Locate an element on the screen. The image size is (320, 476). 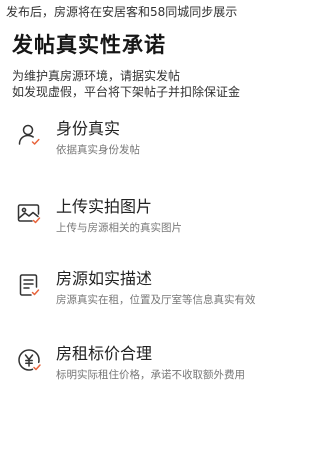
publish-notice: 发布后，房源将在安居客和58同城同步展示 is located at coordinates (122, 12).